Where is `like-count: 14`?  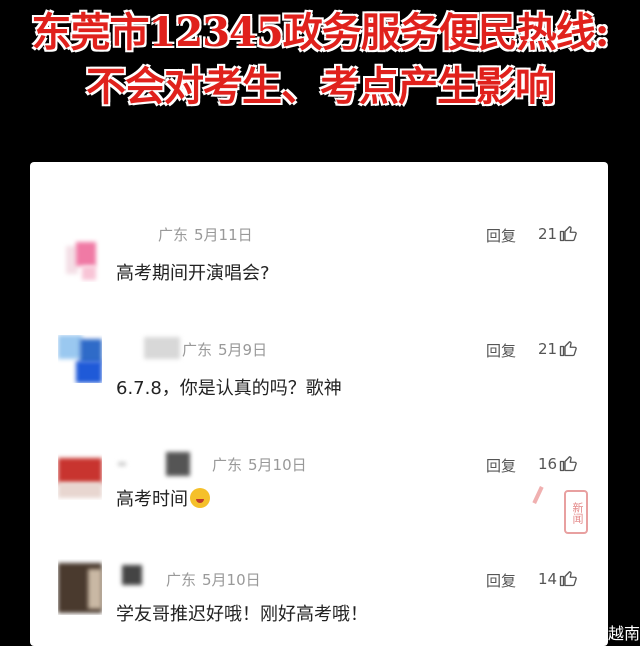 like-count: 14 is located at coordinates (548, 579).